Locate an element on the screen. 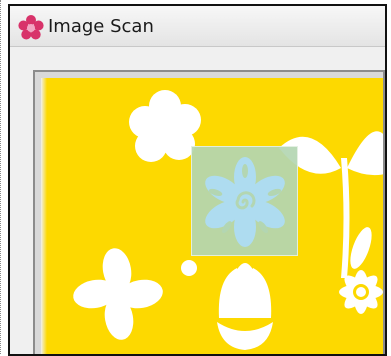 The image size is (391, 356). pinwheel-flower is located at coordinates (118, 294).